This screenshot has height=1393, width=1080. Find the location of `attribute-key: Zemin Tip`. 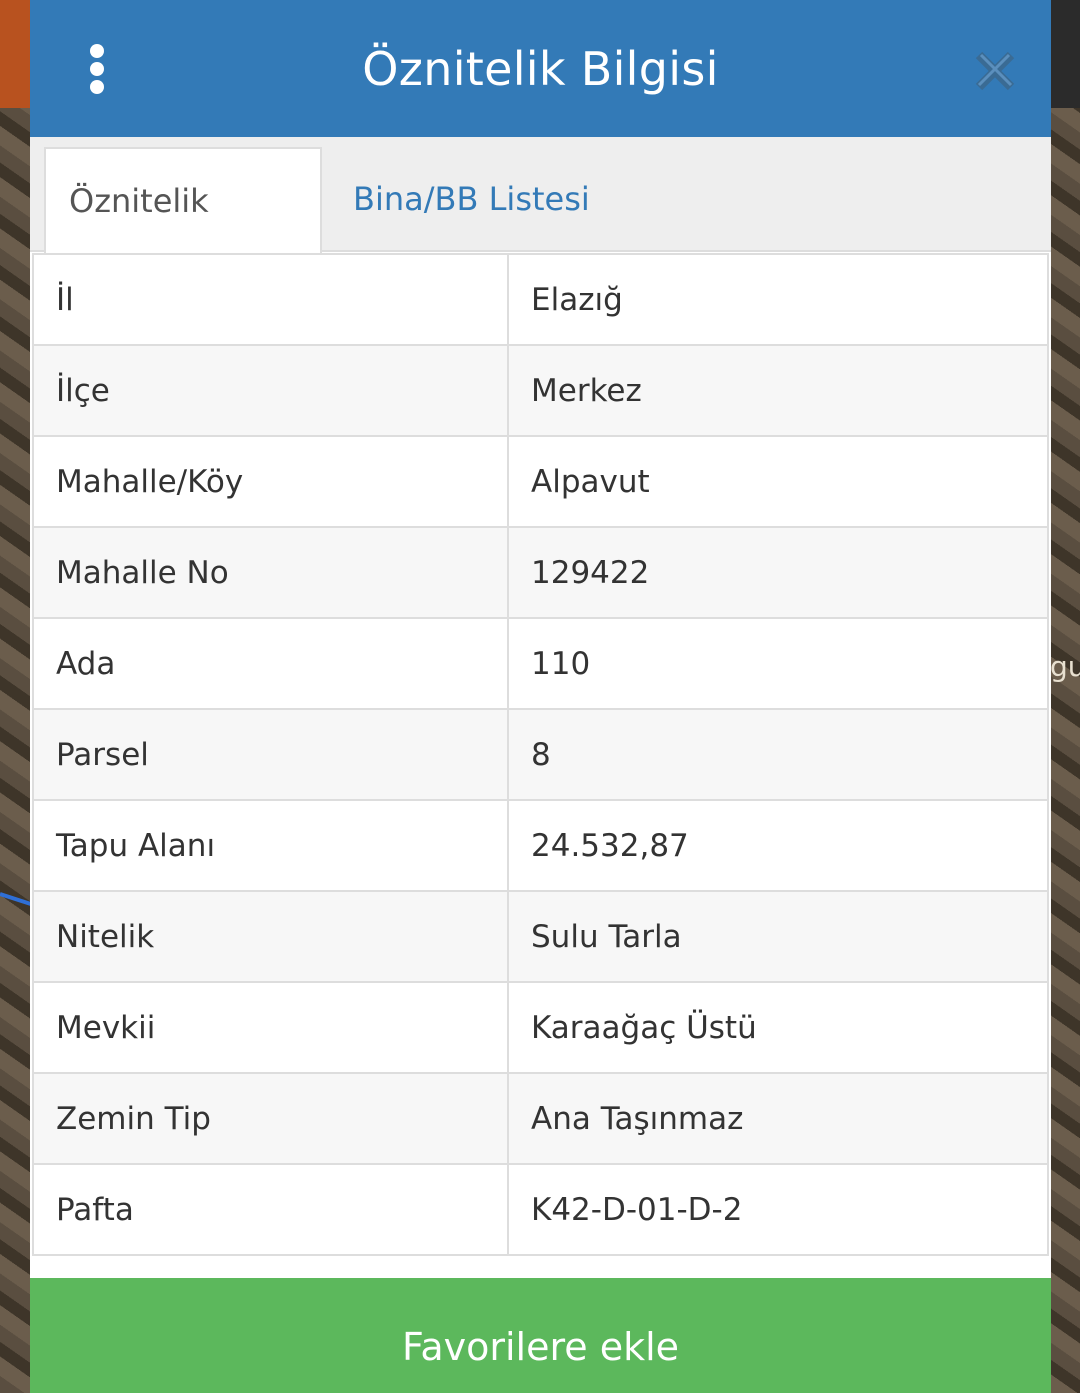

attribute-key: Zemin Tip is located at coordinates (270, 1118).